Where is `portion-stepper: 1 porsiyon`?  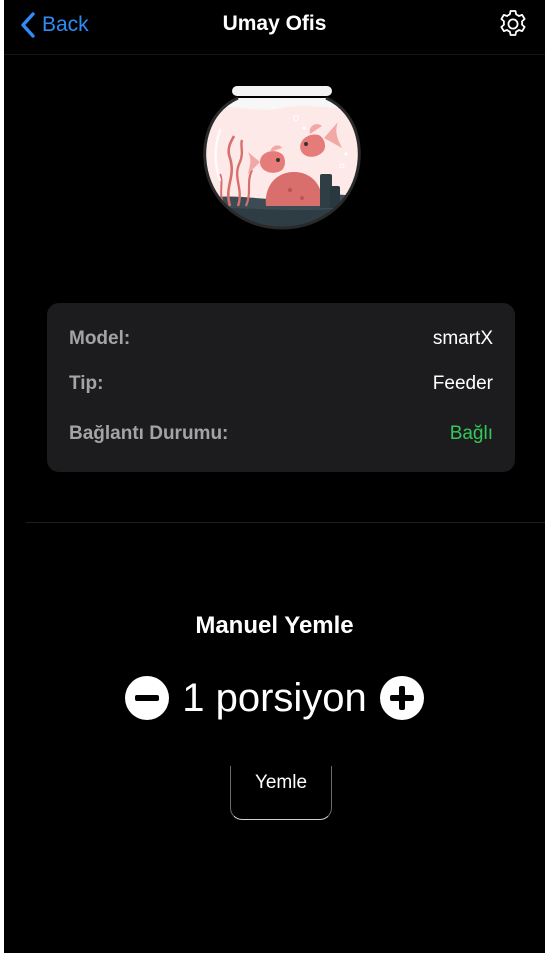 portion-stepper: 1 porsiyon is located at coordinates (274, 698).